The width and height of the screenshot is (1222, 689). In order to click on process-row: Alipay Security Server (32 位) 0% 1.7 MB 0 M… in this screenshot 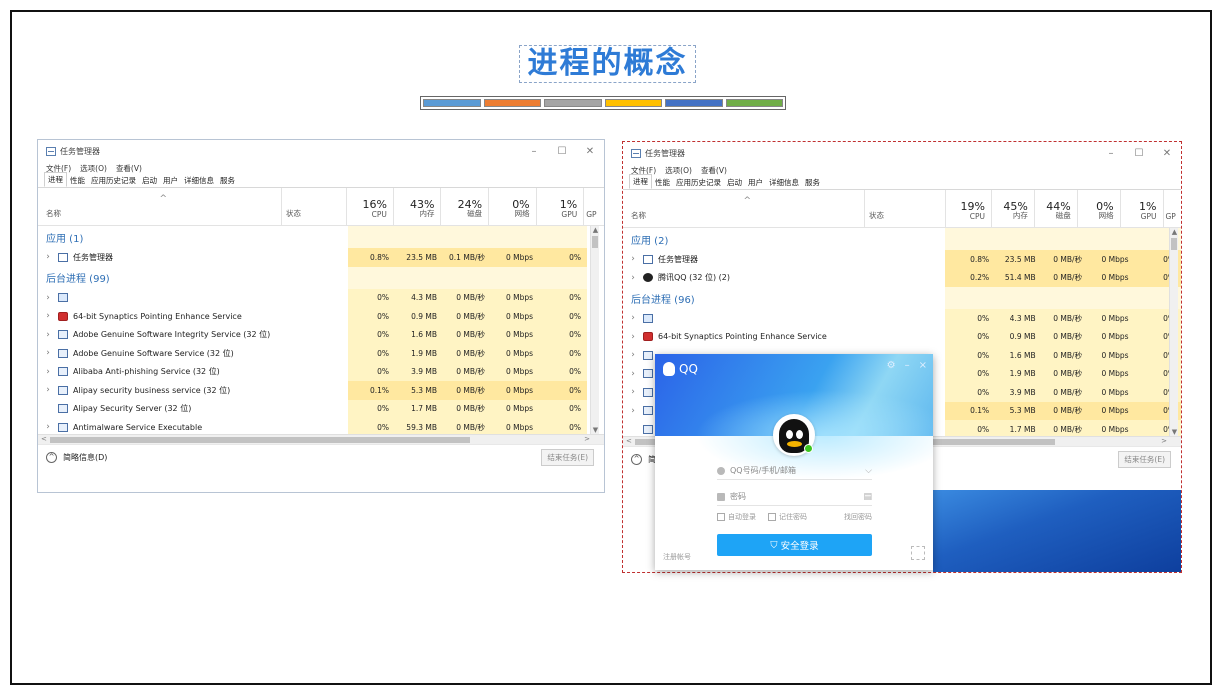, I will do `click(321, 408)`.